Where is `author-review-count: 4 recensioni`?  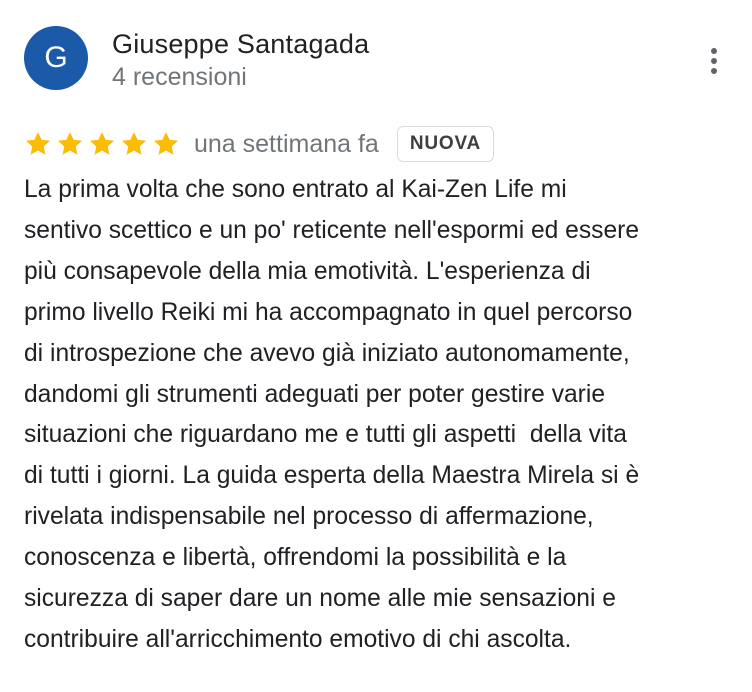
author-review-count: 4 recensioni is located at coordinates (179, 77).